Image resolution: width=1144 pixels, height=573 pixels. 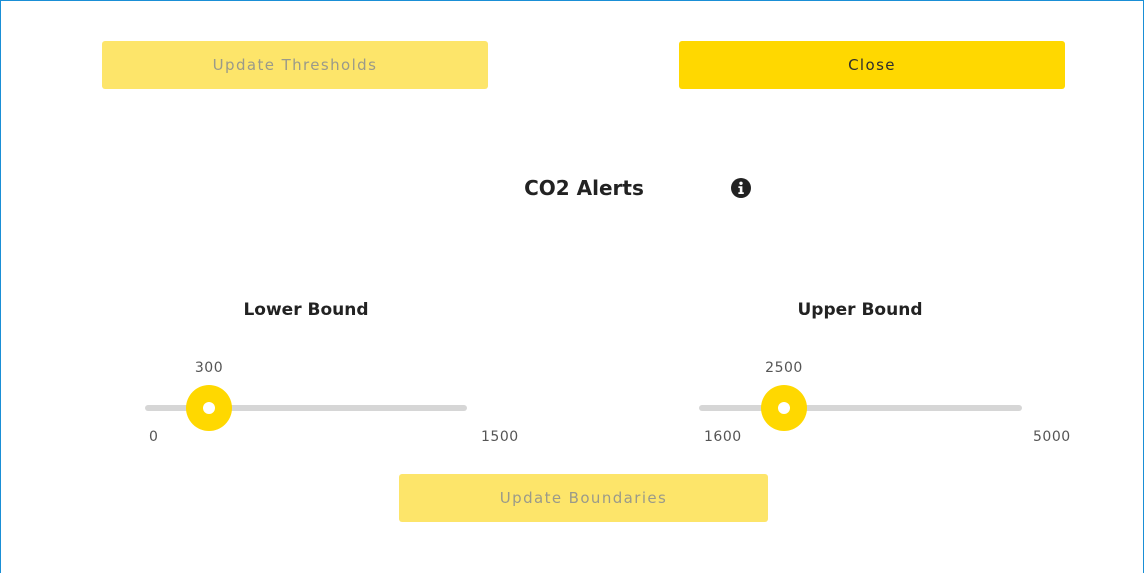 What do you see at coordinates (306, 400) in the screenshot?
I see `lower-bound-slider: 300` at bounding box center [306, 400].